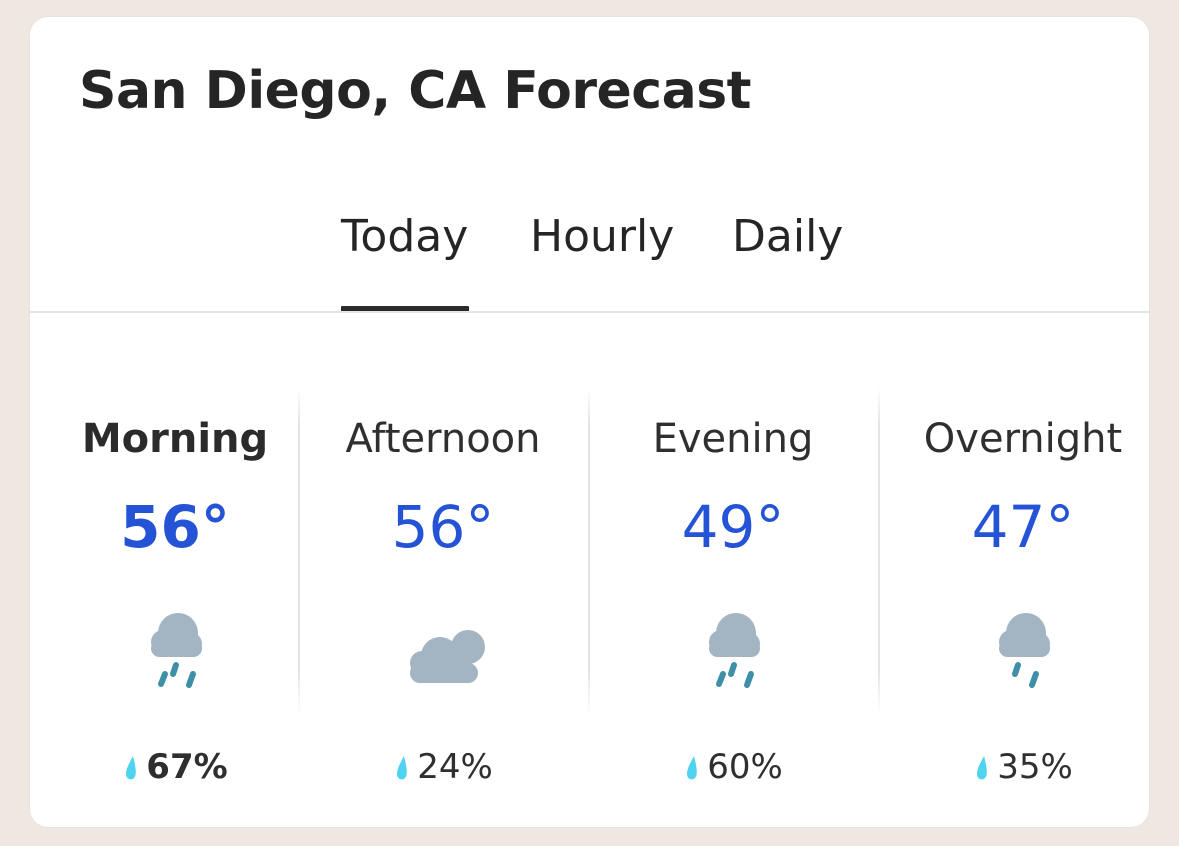 The height and width of the screenshot is (846, 1179). I want to click on period-label: Evening, so click(733, 439).